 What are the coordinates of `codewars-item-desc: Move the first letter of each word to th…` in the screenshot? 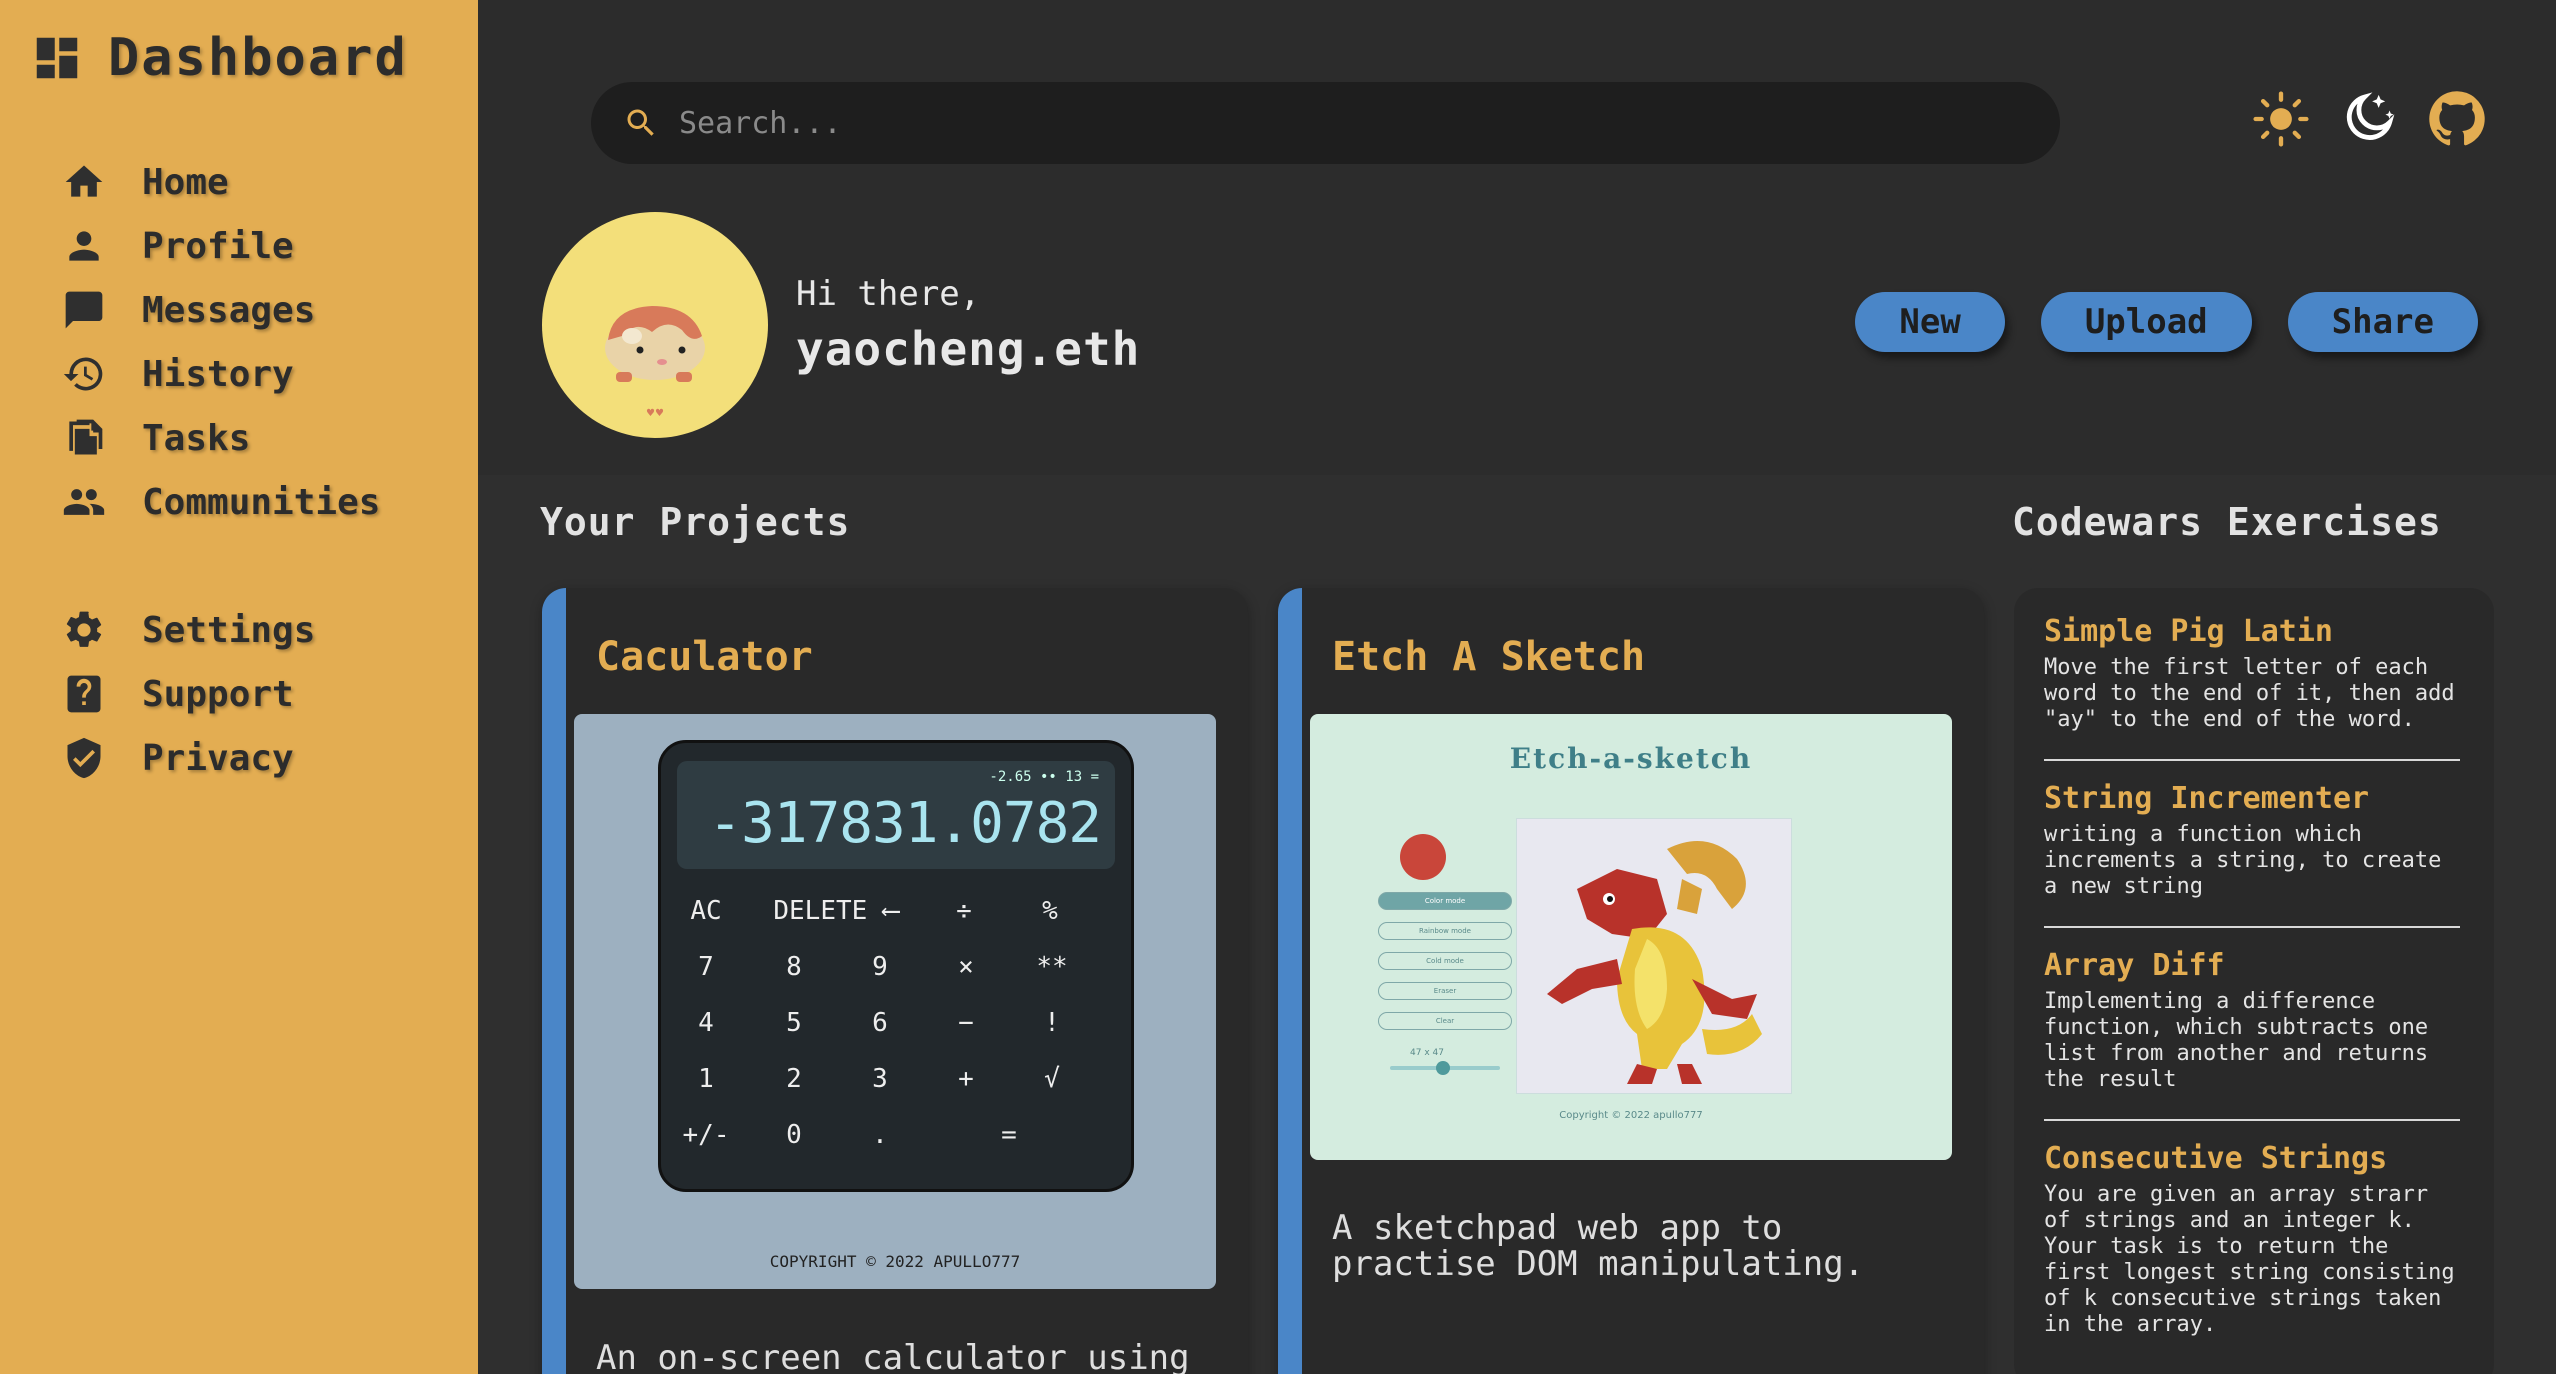 It's located at (2249, 693).